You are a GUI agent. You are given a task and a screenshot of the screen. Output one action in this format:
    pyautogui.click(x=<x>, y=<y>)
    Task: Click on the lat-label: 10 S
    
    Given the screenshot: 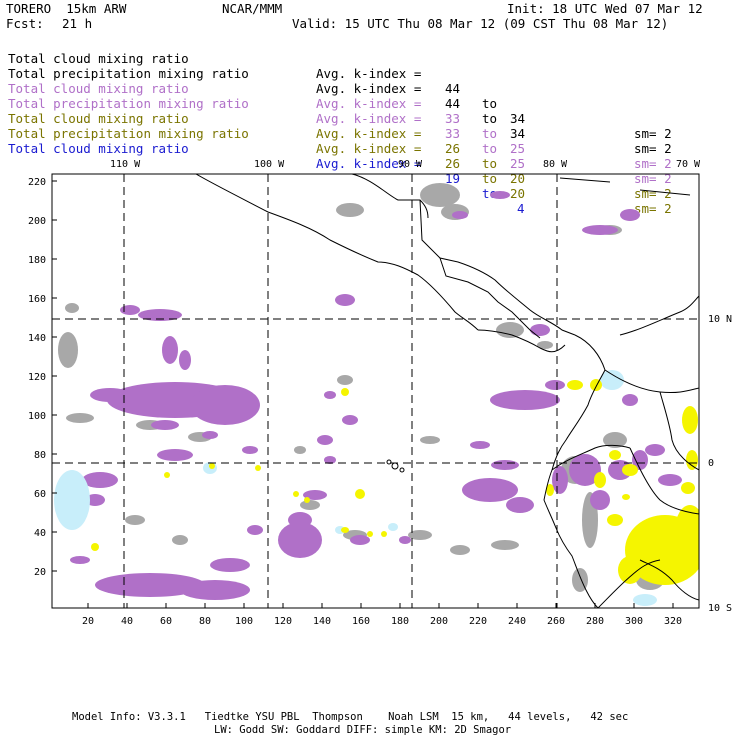 What is the action you would take?
    pyautogui.click(x=720, y=608)
    